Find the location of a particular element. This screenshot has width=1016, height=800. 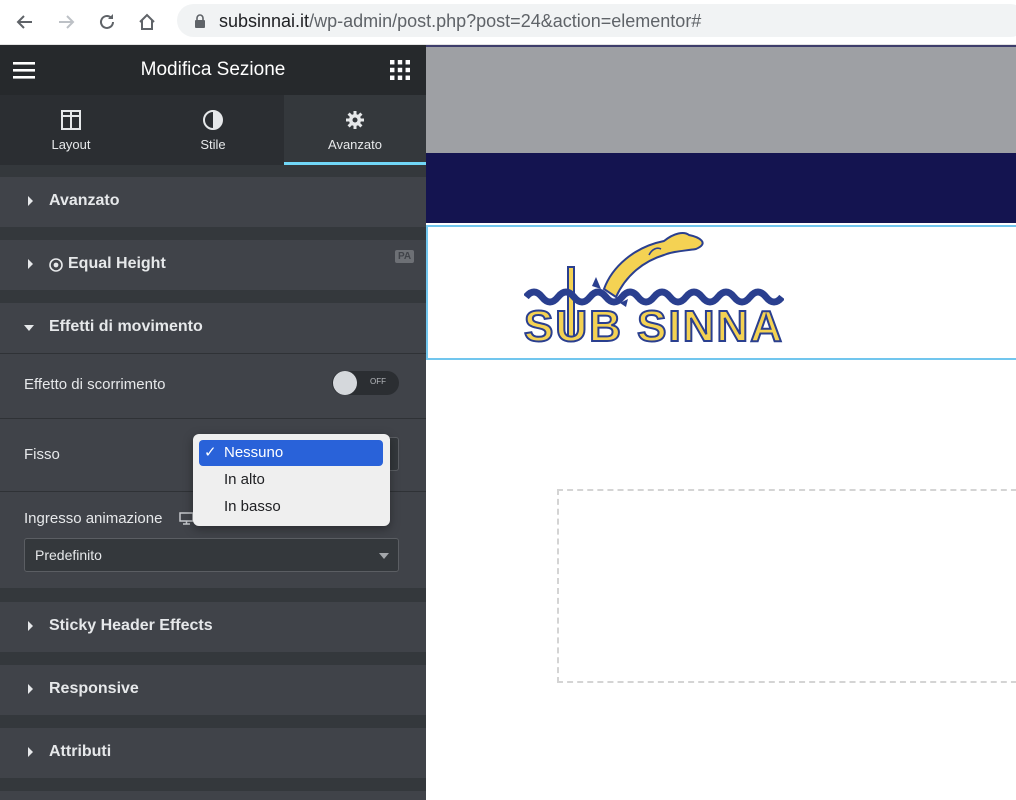

option-nessuno: ✓ Nessuno is located at coordinates (291, 453).